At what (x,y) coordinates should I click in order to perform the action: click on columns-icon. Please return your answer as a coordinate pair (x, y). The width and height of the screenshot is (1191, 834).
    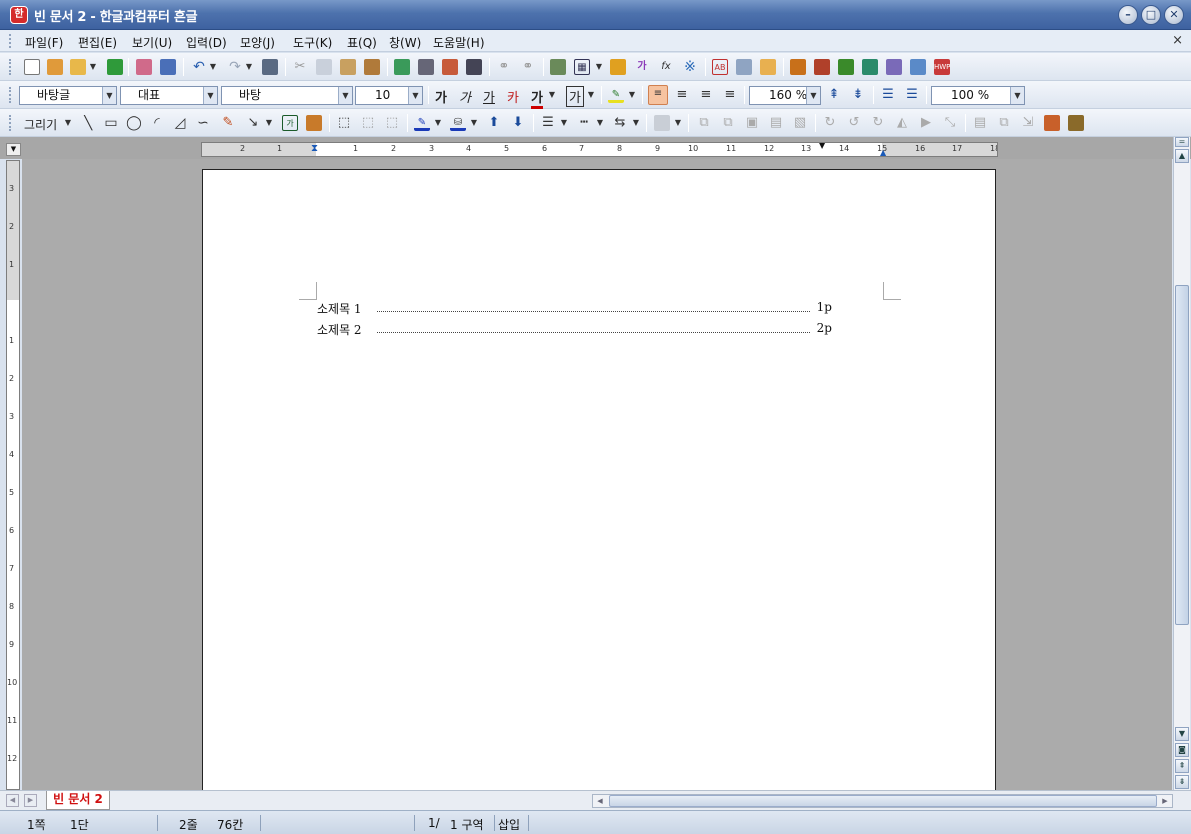
    Looking at the image, I should click on (474, 67).